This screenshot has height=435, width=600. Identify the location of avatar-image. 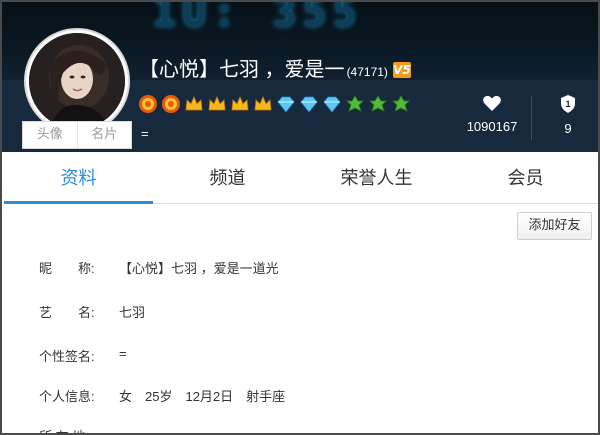
(77, 81).